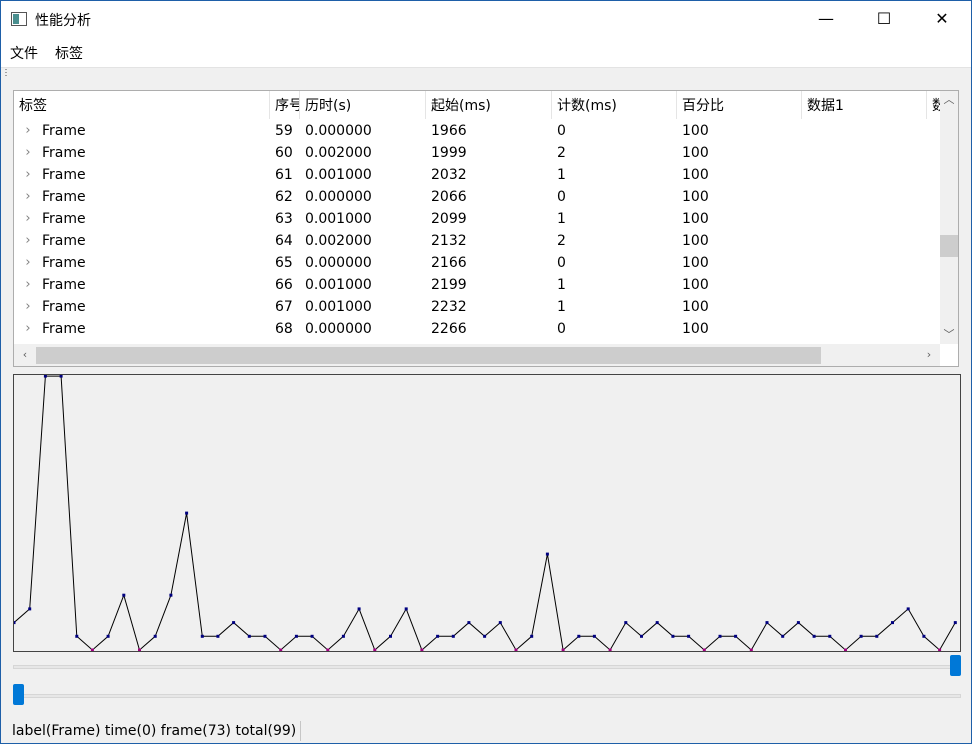  I want to click on minimize-button: —, so click(826, 19).